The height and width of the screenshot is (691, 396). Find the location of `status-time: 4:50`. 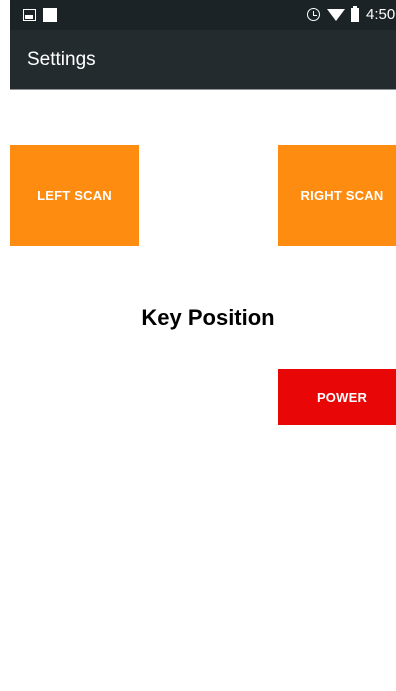

status-time: 4:50 is located at coordinates (381, 14).